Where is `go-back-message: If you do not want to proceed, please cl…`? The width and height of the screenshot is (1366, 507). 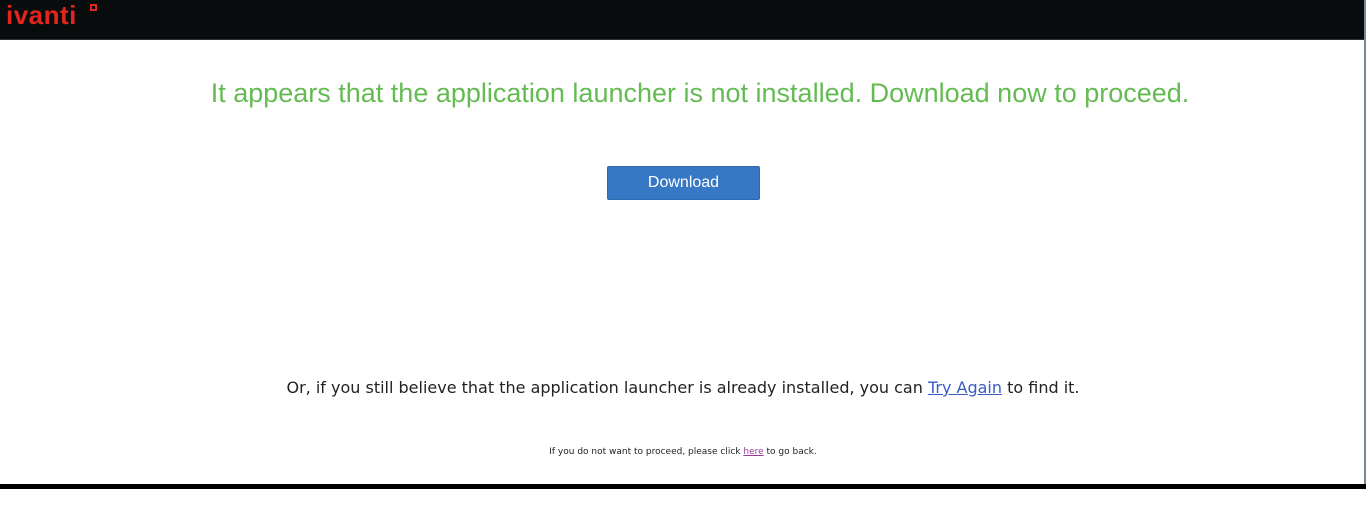 go-back-message: If you do not want to proceed, please cl… is located at coordinates (683, 452).